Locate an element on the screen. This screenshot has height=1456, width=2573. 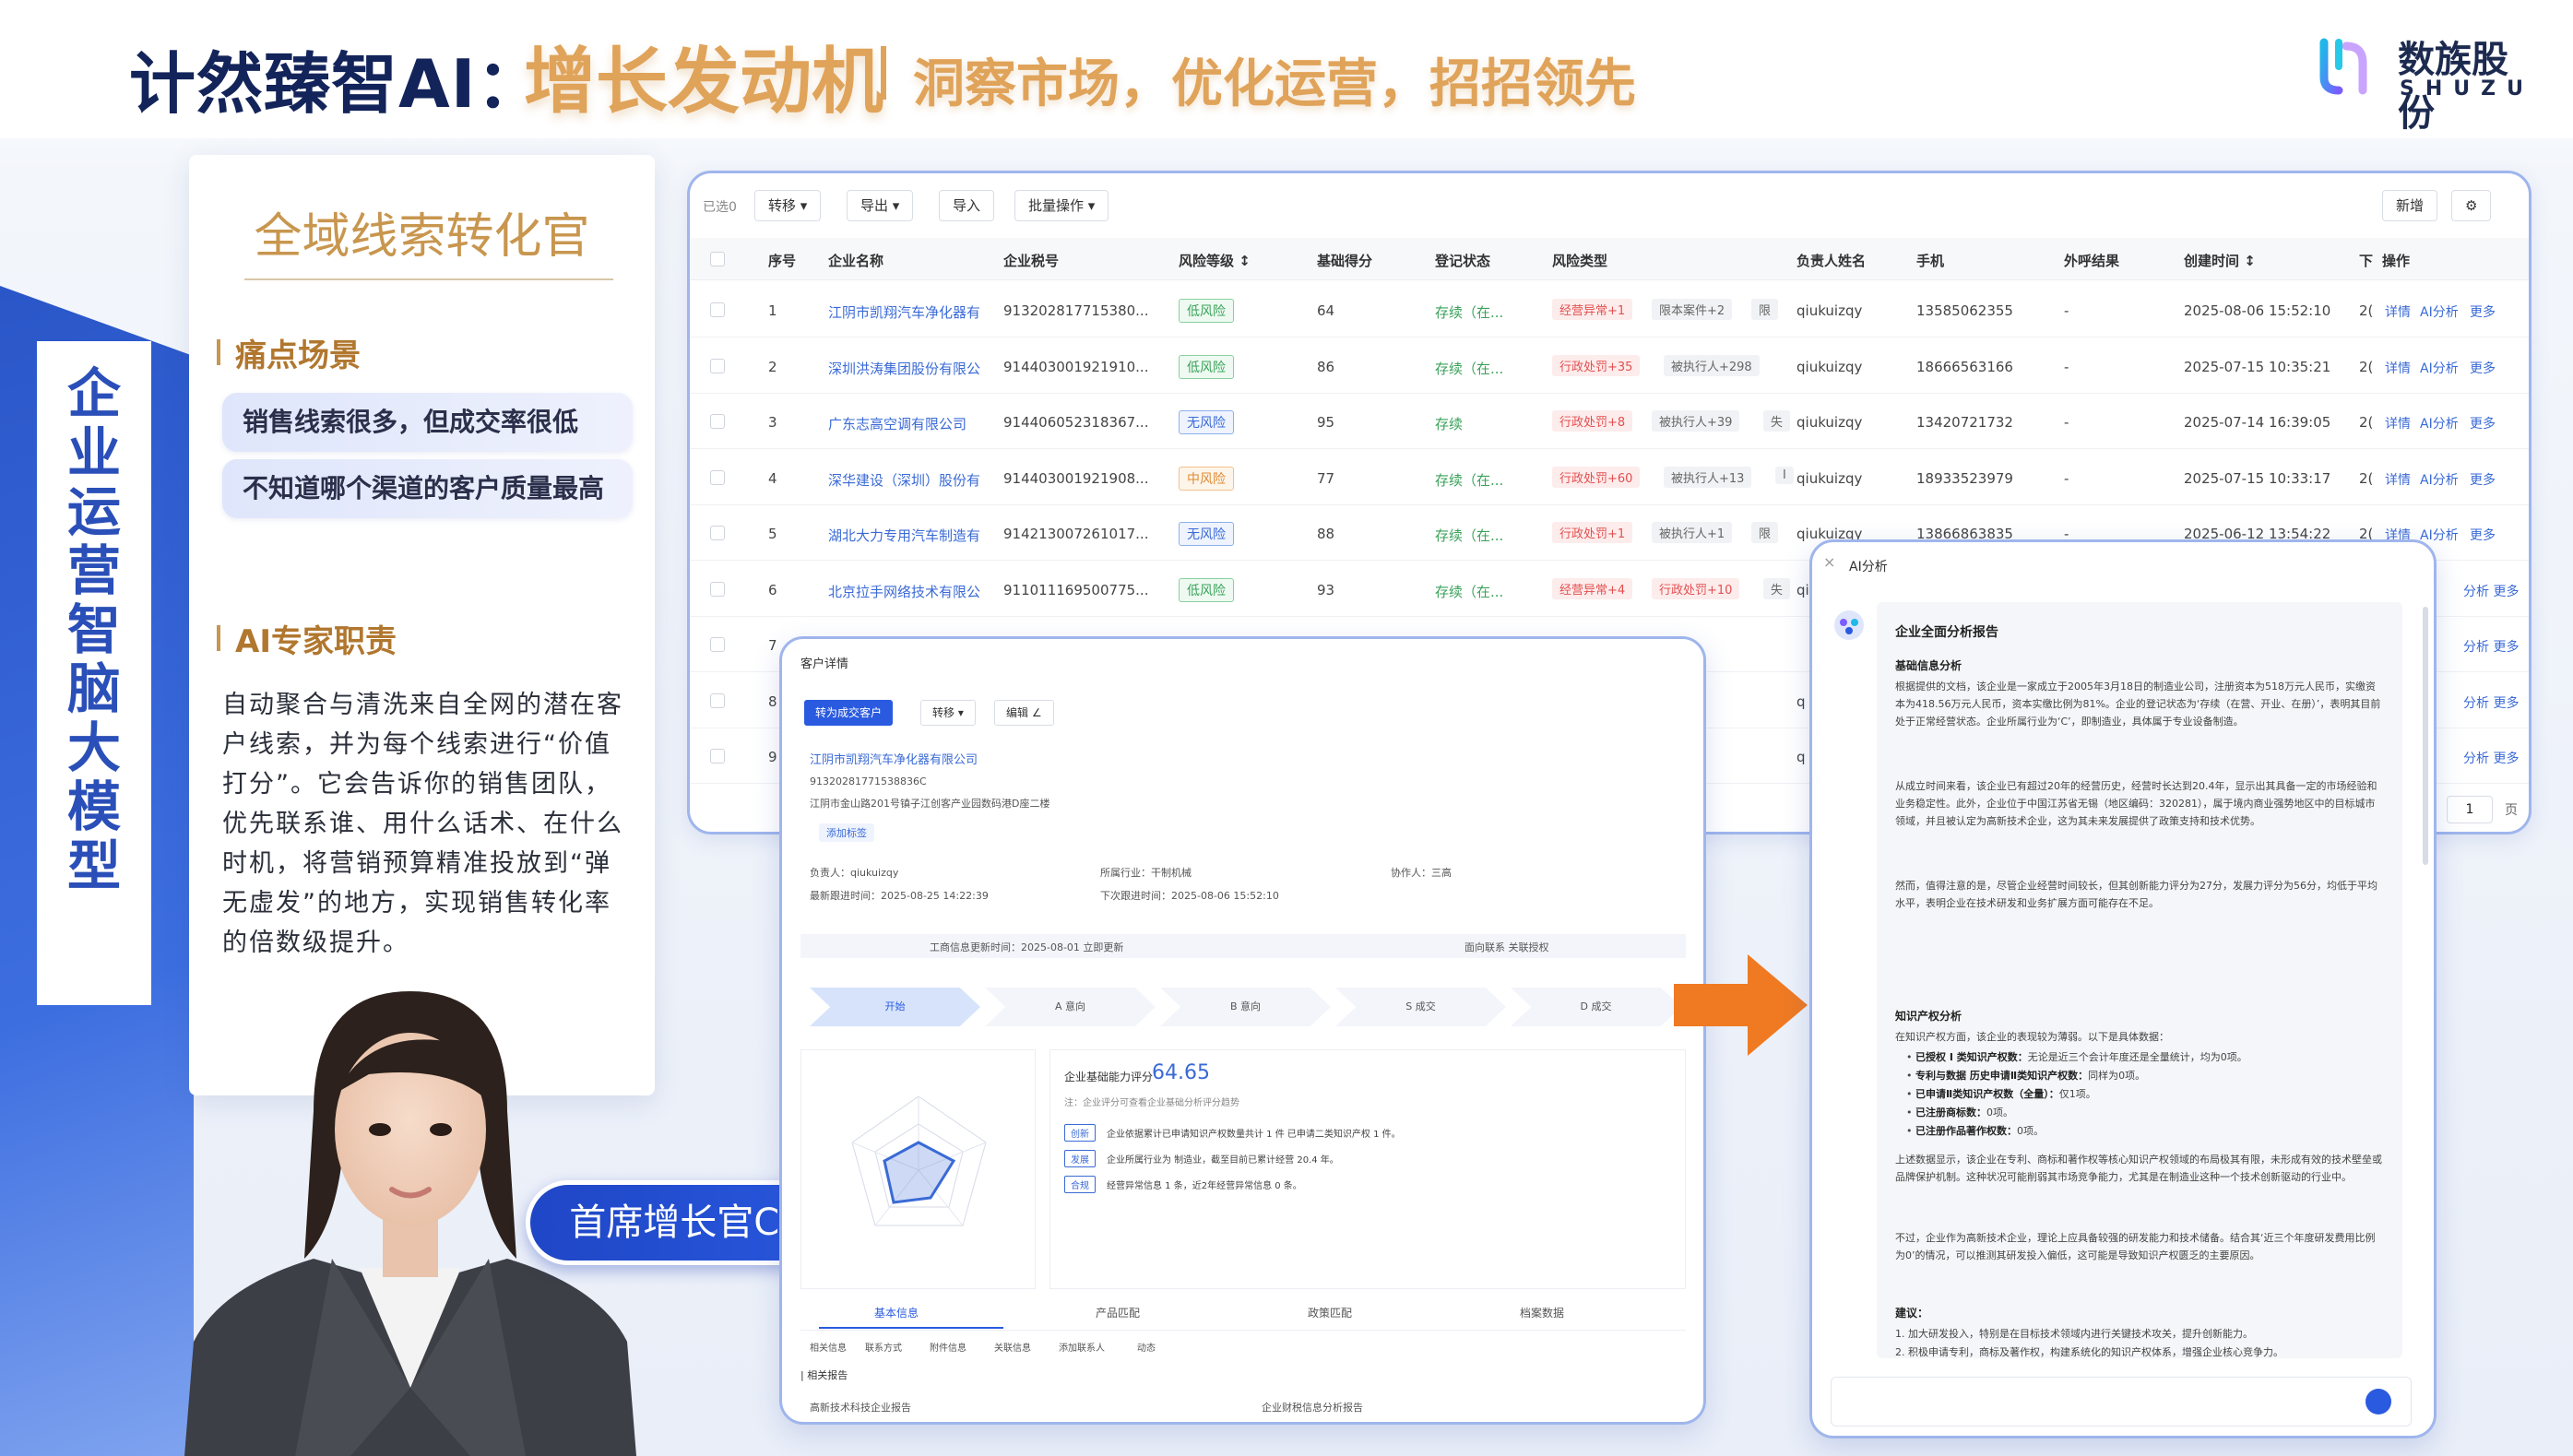
table-toolbar: 已选0 转移 ▾ 导出 ▾ 导入 批量操作 ▾ 新增 ⚙ is located at coordinates (1609, 201).